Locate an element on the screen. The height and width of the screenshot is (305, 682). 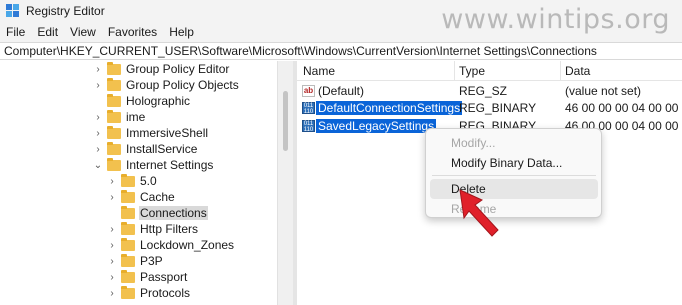
tree-item-http-filters: › Http Filters is located at coordinates (153, 229).